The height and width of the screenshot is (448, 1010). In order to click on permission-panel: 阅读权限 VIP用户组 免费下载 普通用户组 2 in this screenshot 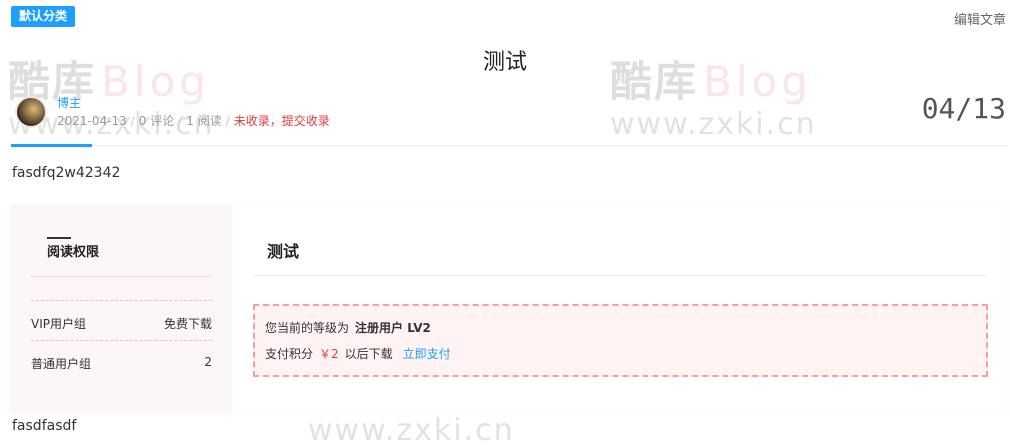, I will do `click(121, 309)`.